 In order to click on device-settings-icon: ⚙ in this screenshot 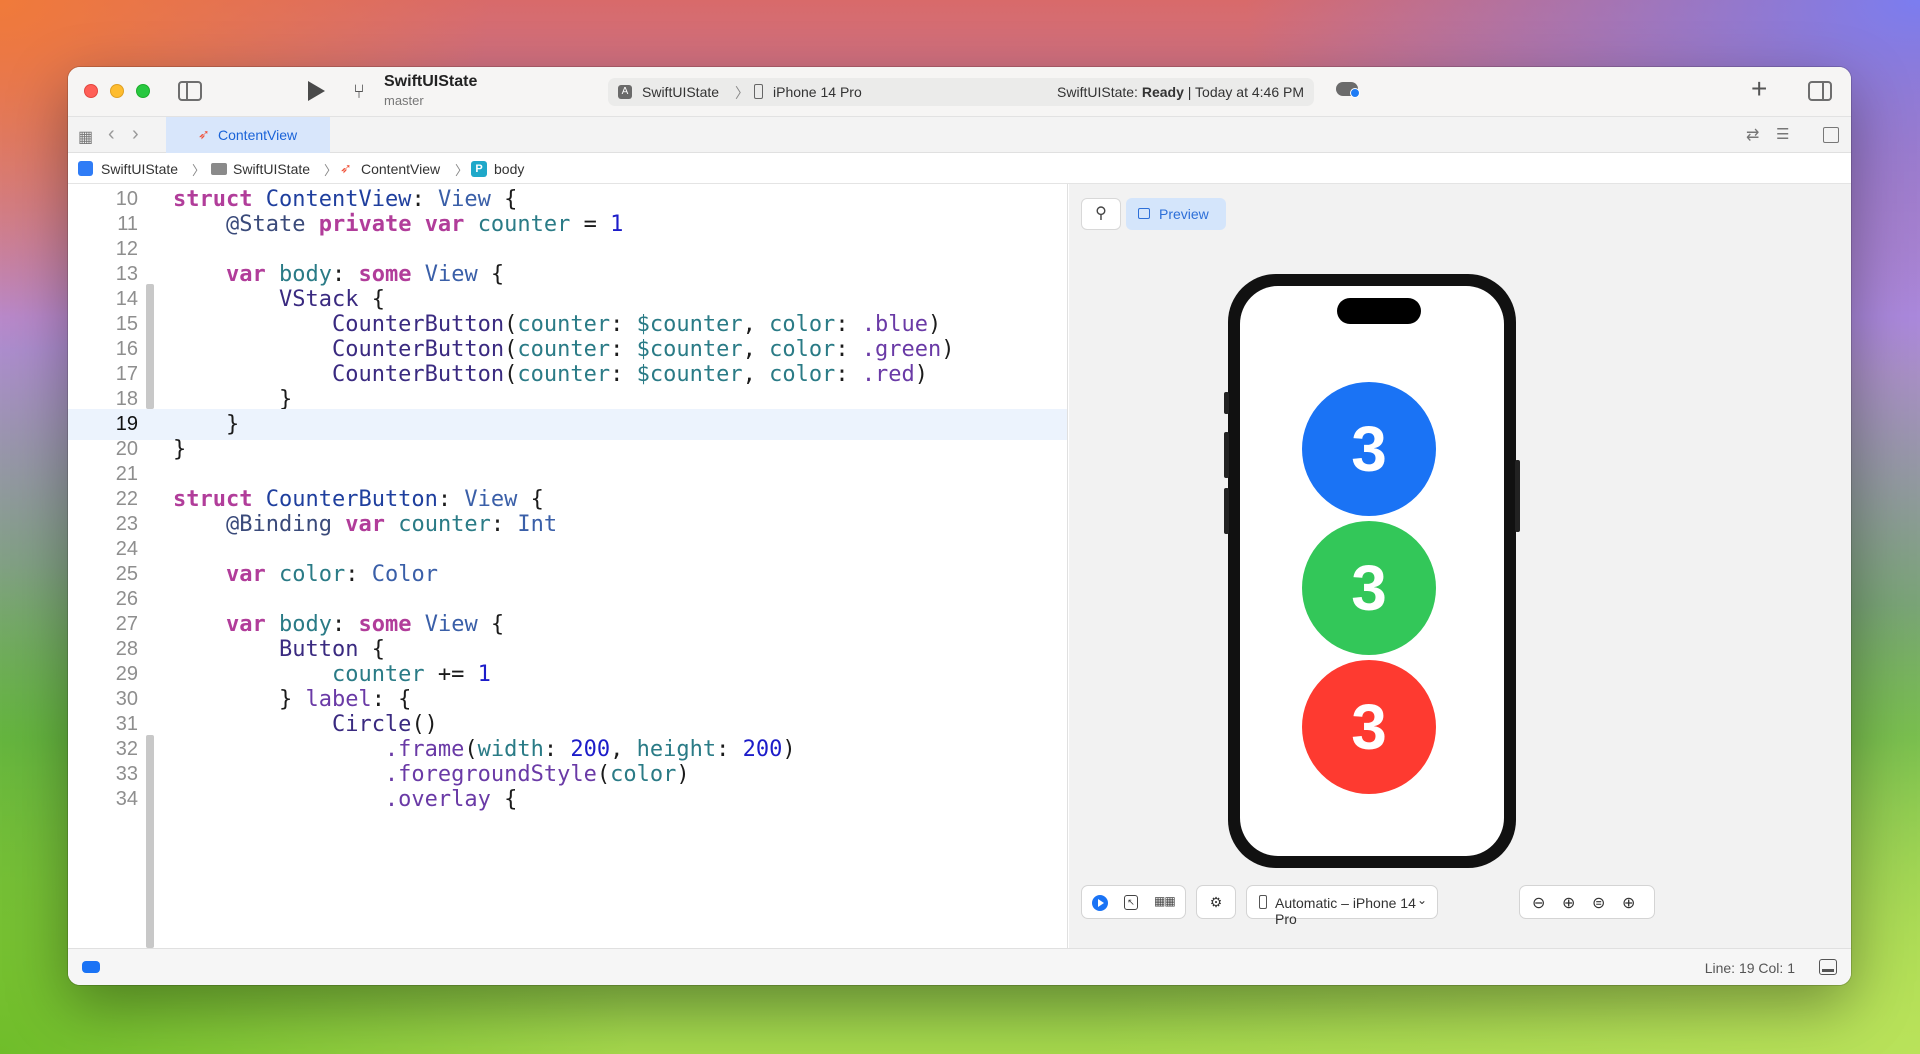, I will do `click(1216, 902)`.